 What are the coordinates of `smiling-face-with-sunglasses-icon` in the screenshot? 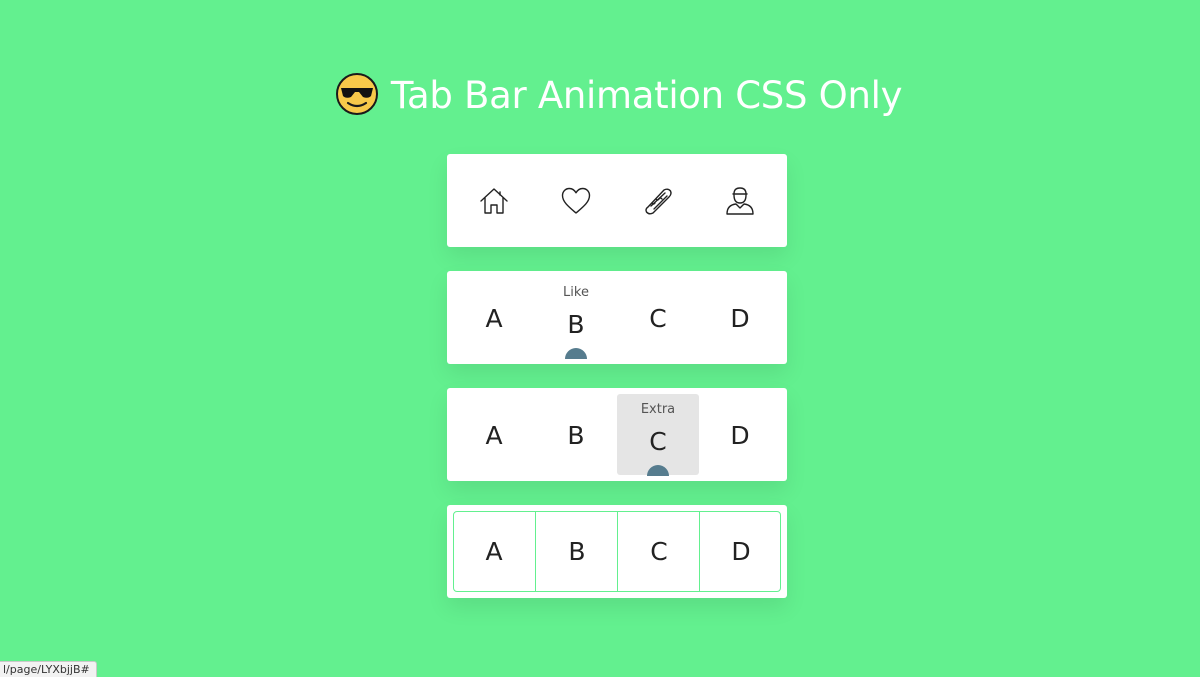 It's located at (357, 94).